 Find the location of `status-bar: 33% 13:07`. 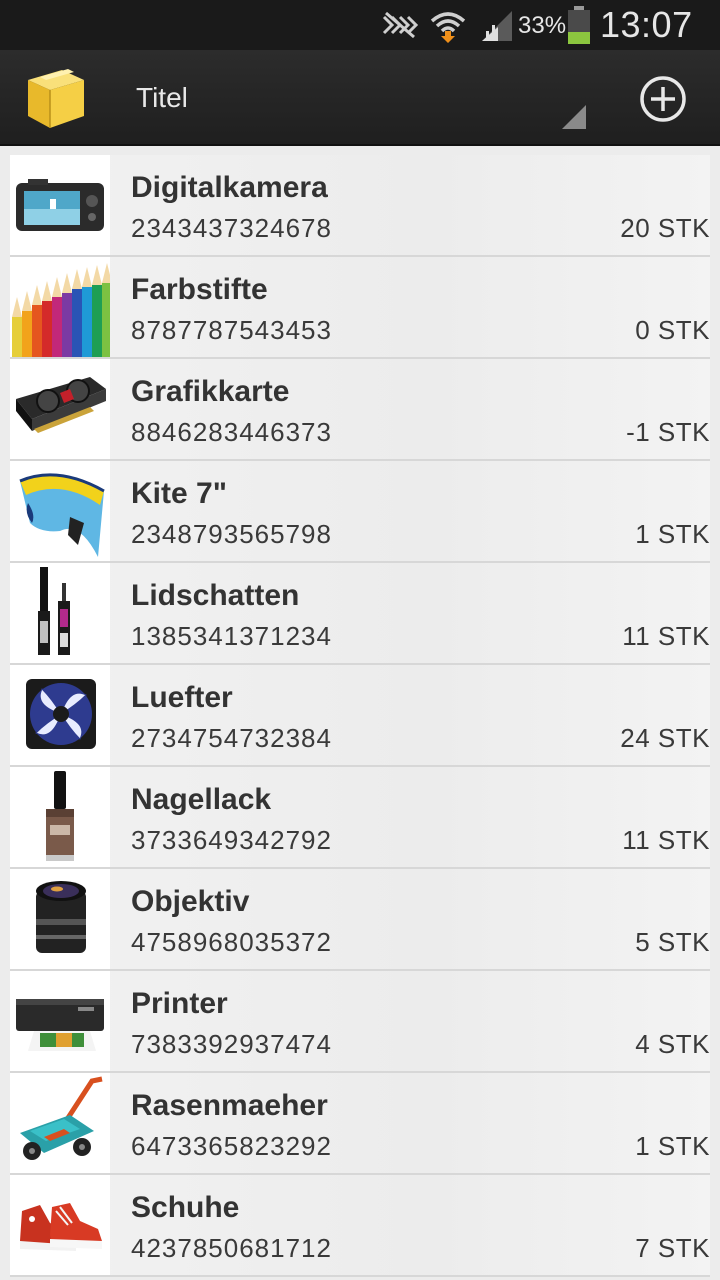

status-bar: 33% 13:07 is located at coordinates (360, 25).